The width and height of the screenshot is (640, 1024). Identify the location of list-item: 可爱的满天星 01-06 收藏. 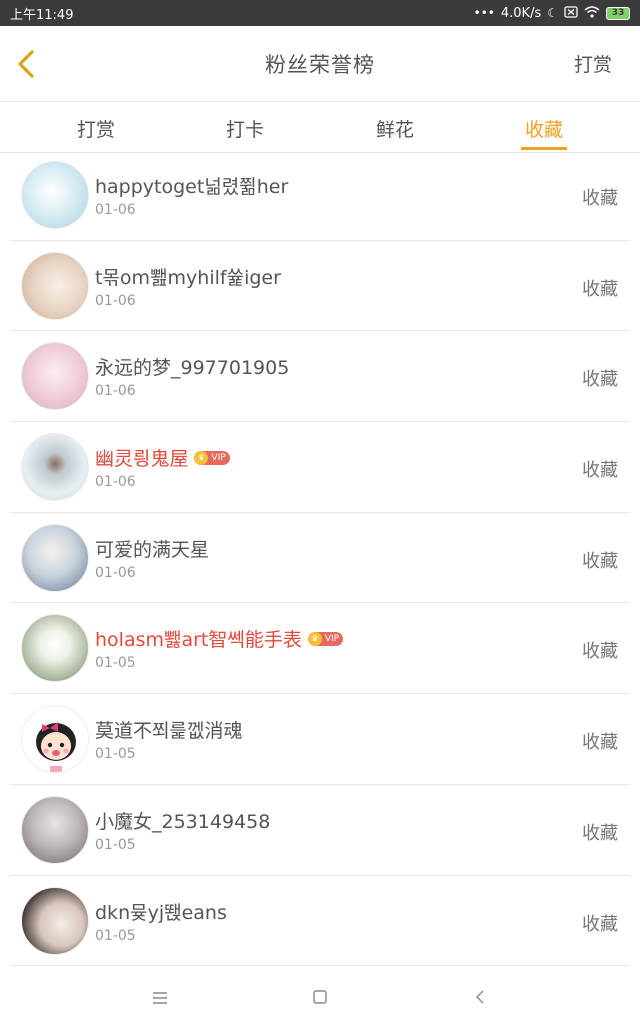
(320, 558).